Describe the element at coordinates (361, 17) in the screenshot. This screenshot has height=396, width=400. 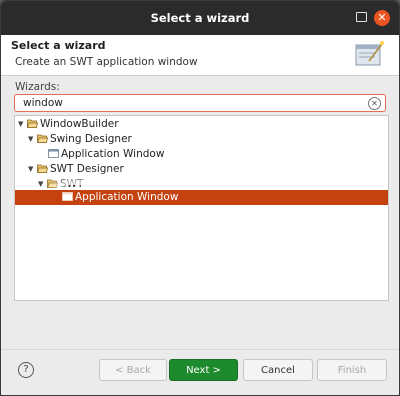
I see `maximize-icon` at that location.